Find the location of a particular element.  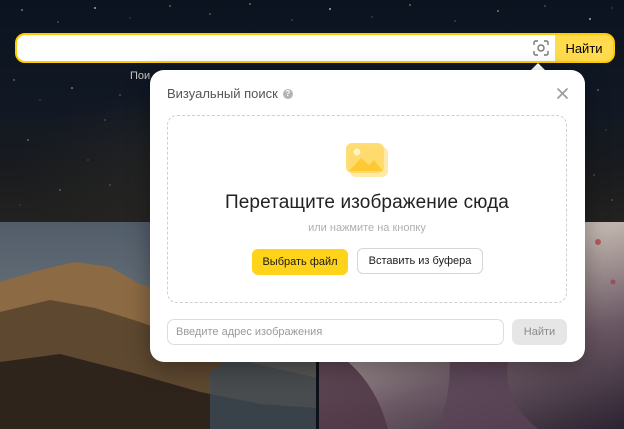

camera-lens-icon is located at coordinates (541, 48).